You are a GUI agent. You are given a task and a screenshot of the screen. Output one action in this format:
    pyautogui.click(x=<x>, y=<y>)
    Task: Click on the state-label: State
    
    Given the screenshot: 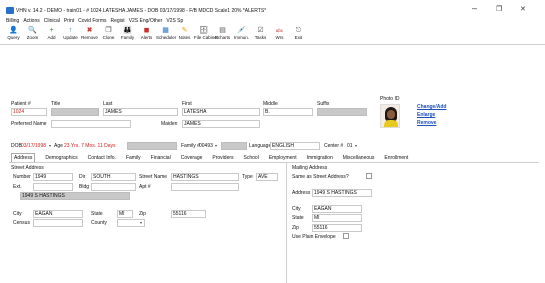 What is the action you would take?
    pyautogui.click(x=97, y=214)
    